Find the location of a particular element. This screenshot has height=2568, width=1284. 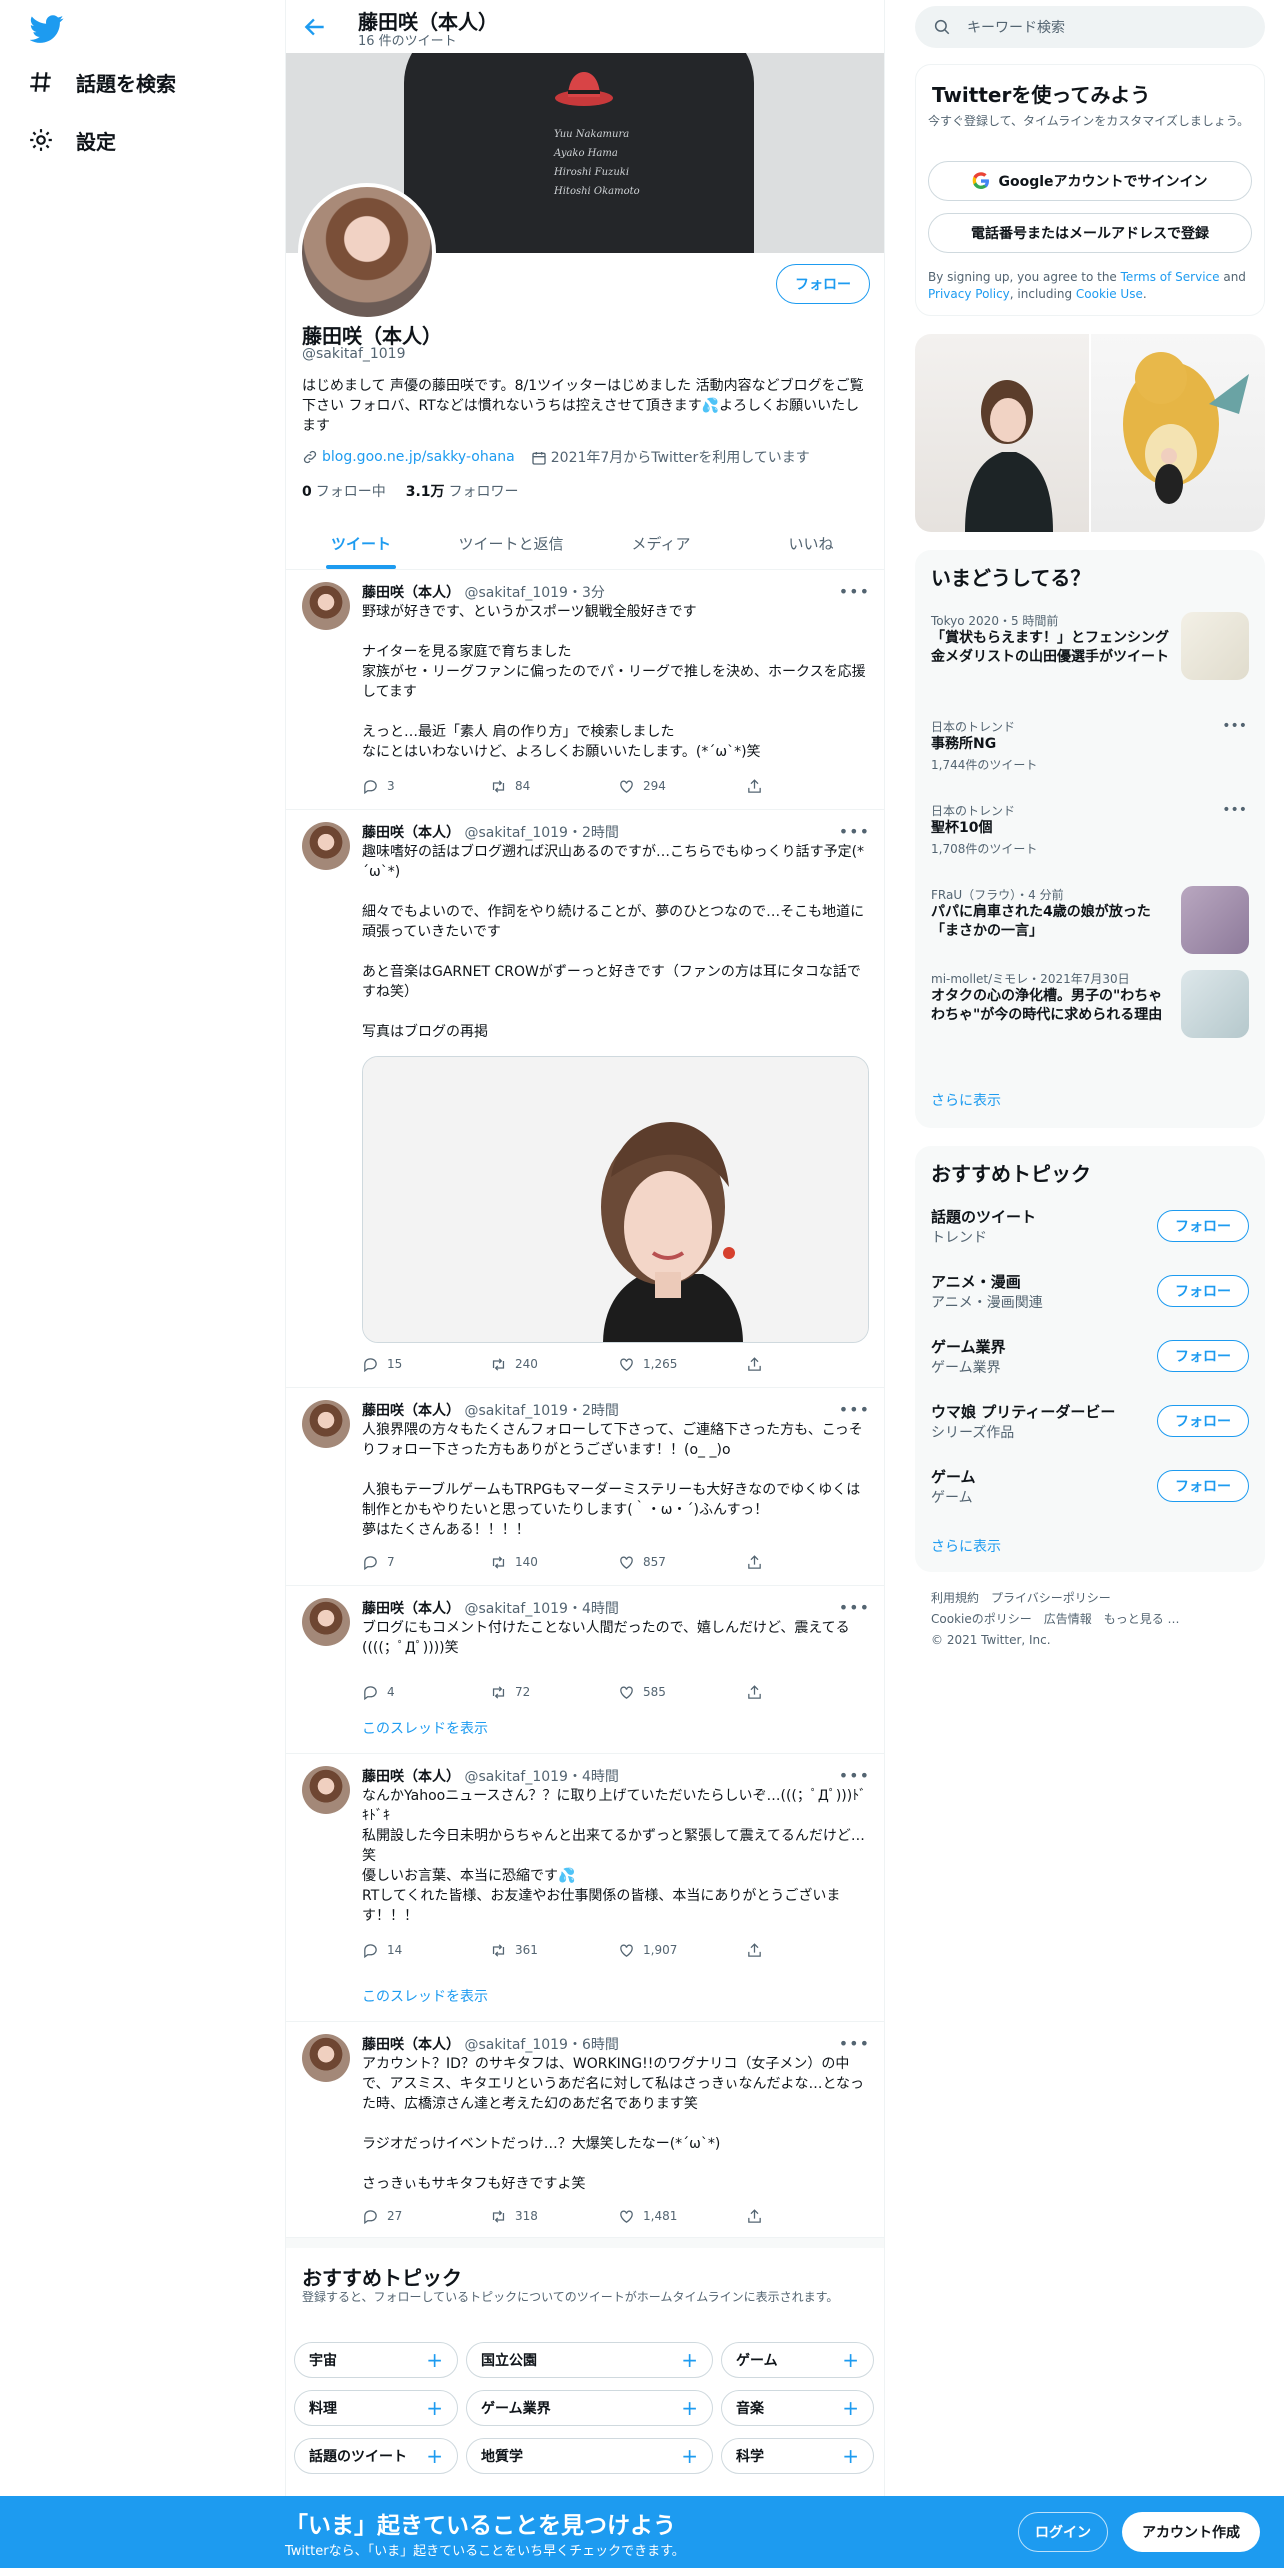

back-arrow-icon is located at coordinates (315, 27).